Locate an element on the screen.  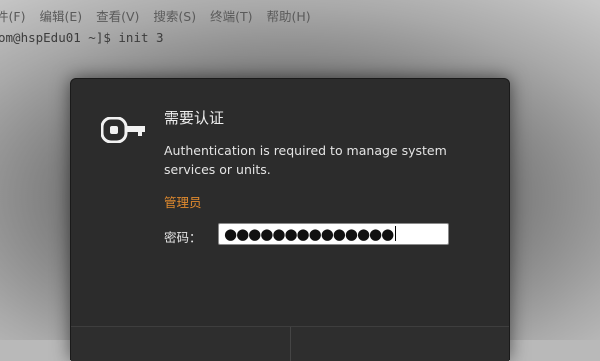
menu-edit: 编辑(E) is located at coordinates (60, 15).